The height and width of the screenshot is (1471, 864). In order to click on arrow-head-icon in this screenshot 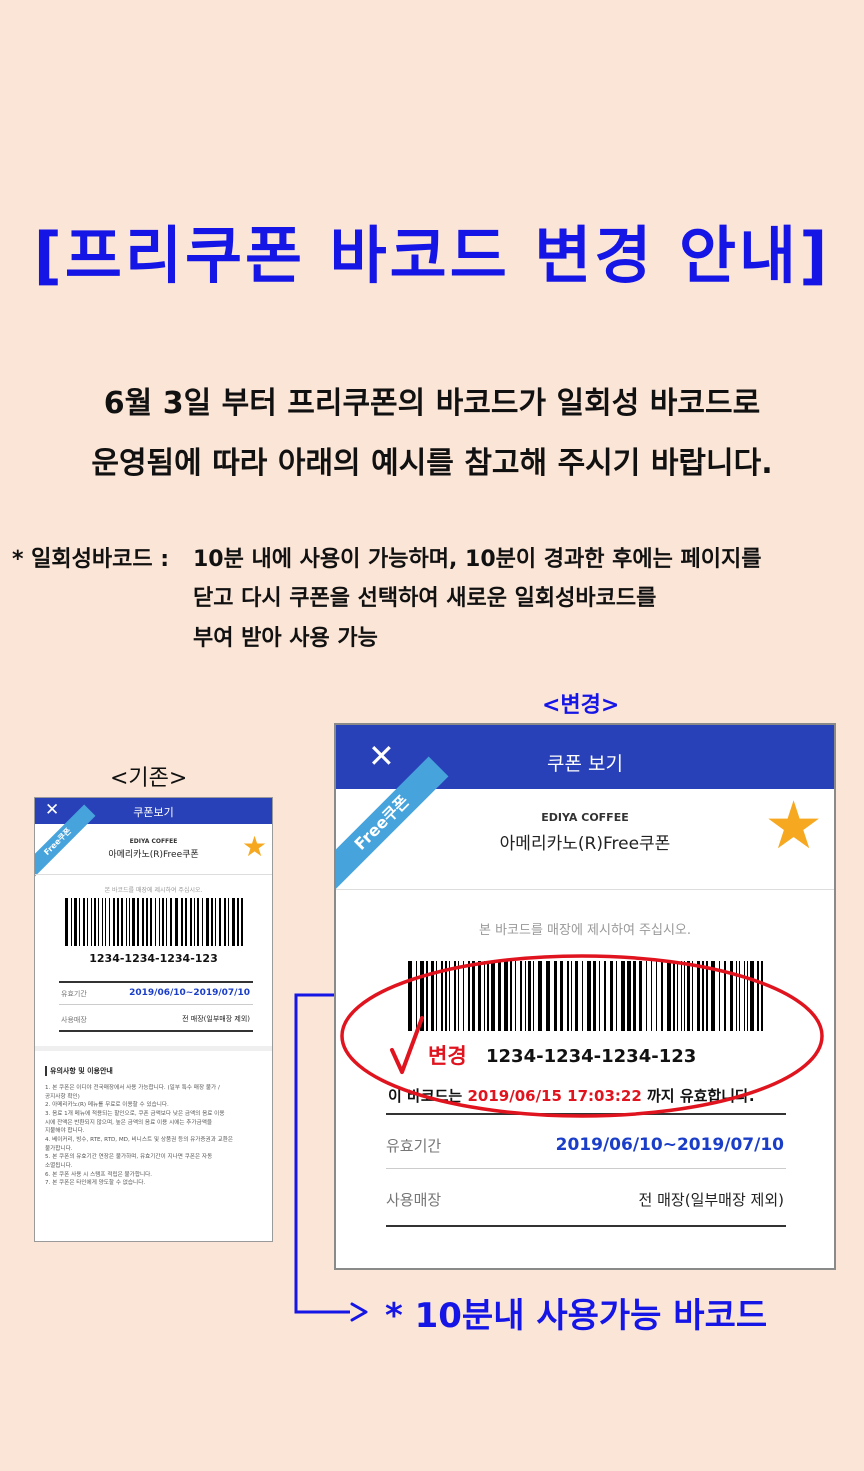, I will do `click(359, 1312)`.